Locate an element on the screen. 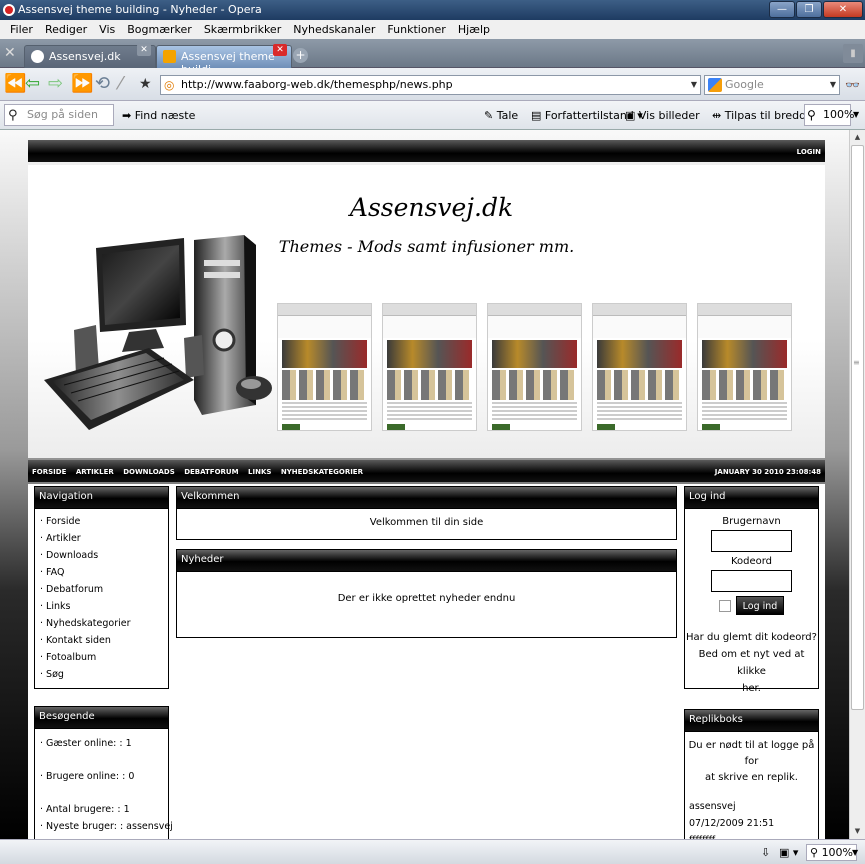  login-button: Log ind is located at coordinates (760, 605).